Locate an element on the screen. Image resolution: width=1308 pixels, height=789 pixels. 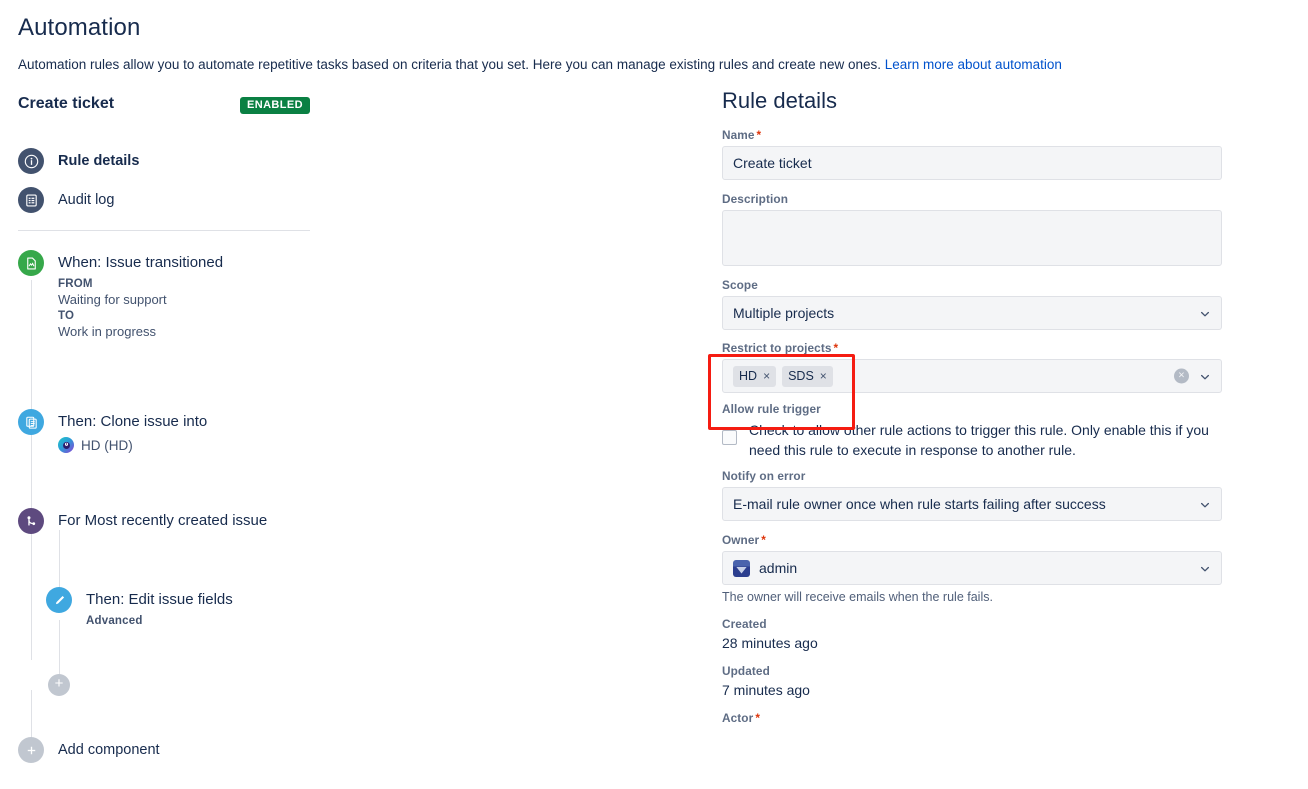
clear-selection-icon: × is located at coordinates (1181, 376).